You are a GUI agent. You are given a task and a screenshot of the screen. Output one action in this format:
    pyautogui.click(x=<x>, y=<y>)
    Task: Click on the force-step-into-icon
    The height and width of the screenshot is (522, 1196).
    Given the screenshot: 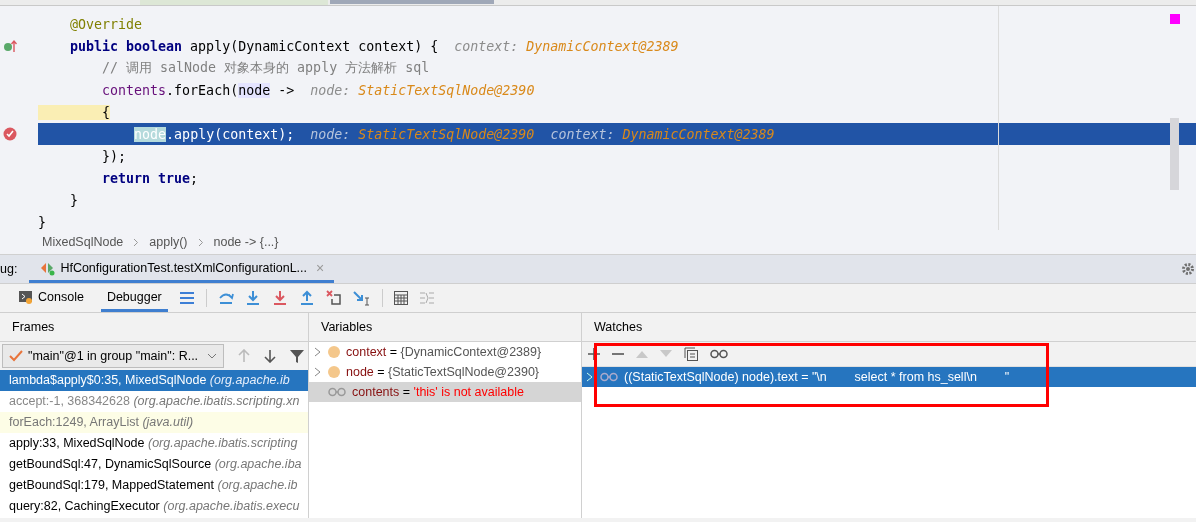 What is the action you would take?
    pyautogui.click(x=279, y=298)
    